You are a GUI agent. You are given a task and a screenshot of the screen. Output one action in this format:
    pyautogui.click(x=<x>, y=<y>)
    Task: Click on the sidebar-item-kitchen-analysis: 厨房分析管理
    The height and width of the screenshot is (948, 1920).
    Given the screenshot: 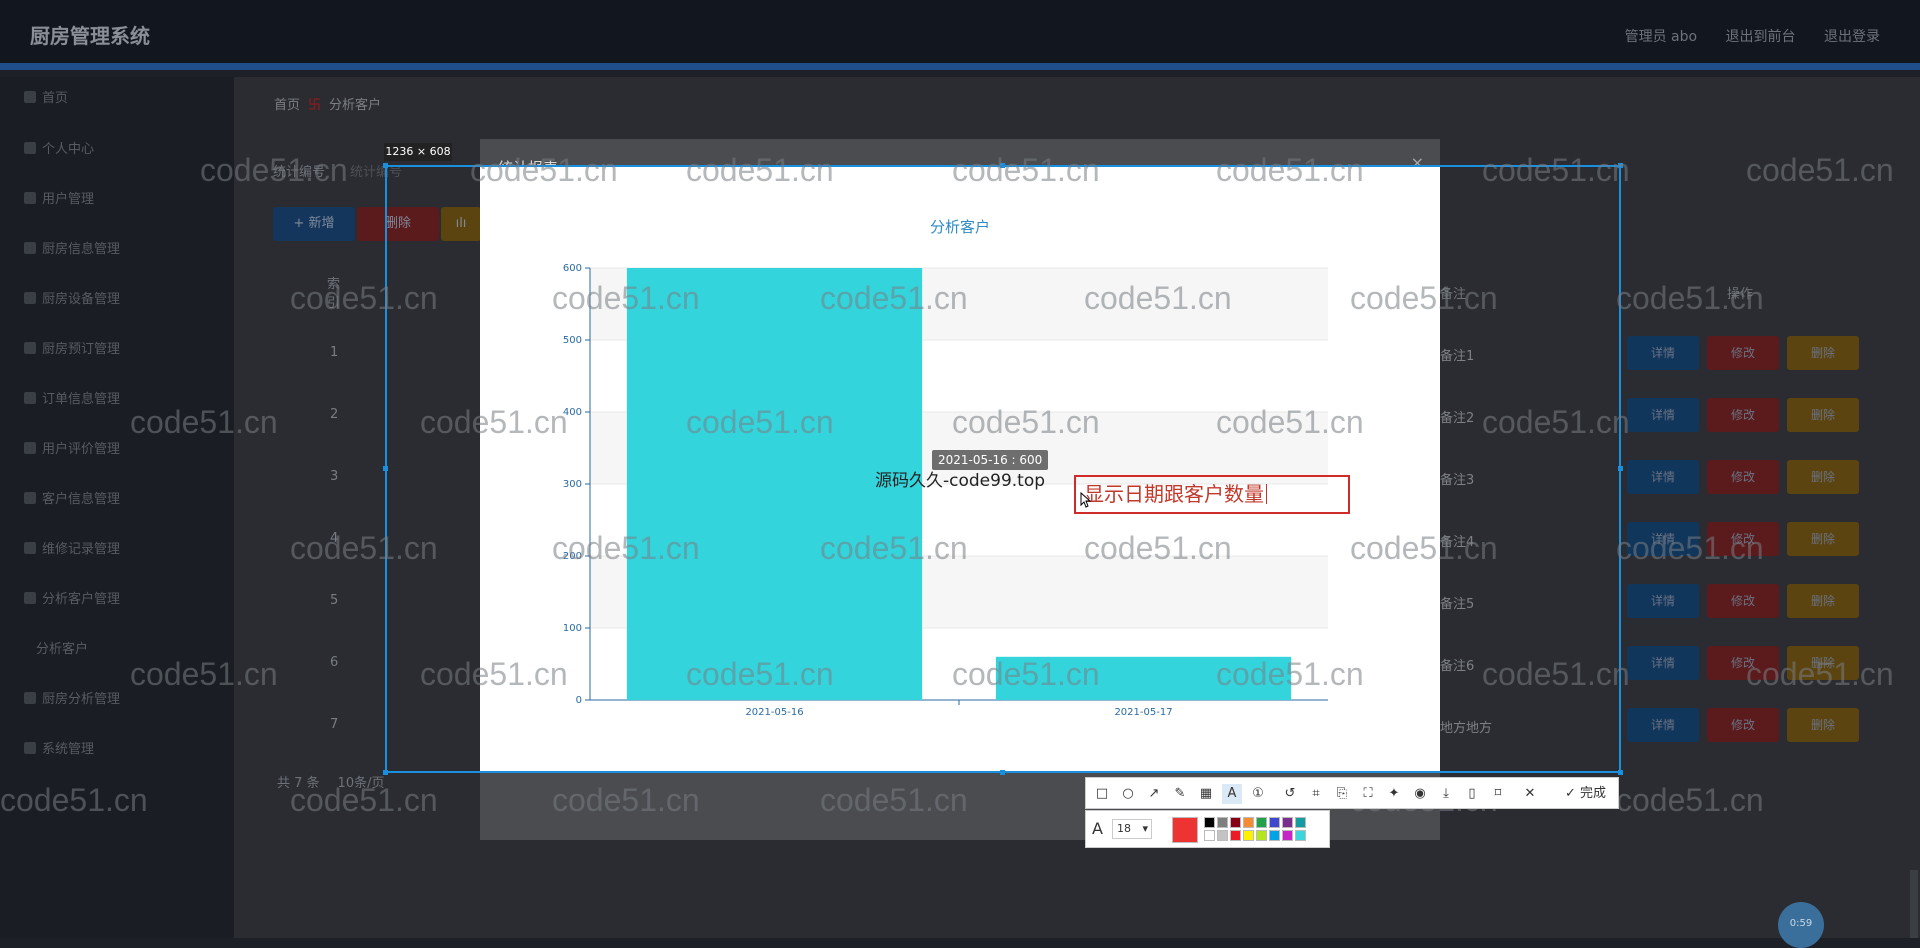 What is the action you would take?
    pyautogui.click(x=72, y=697)
    